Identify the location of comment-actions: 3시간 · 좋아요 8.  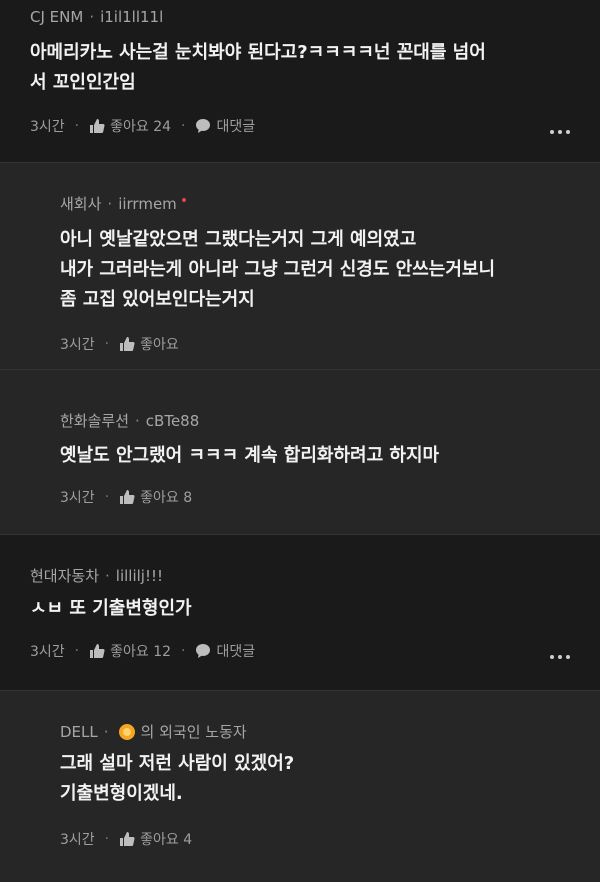
(126, 497).